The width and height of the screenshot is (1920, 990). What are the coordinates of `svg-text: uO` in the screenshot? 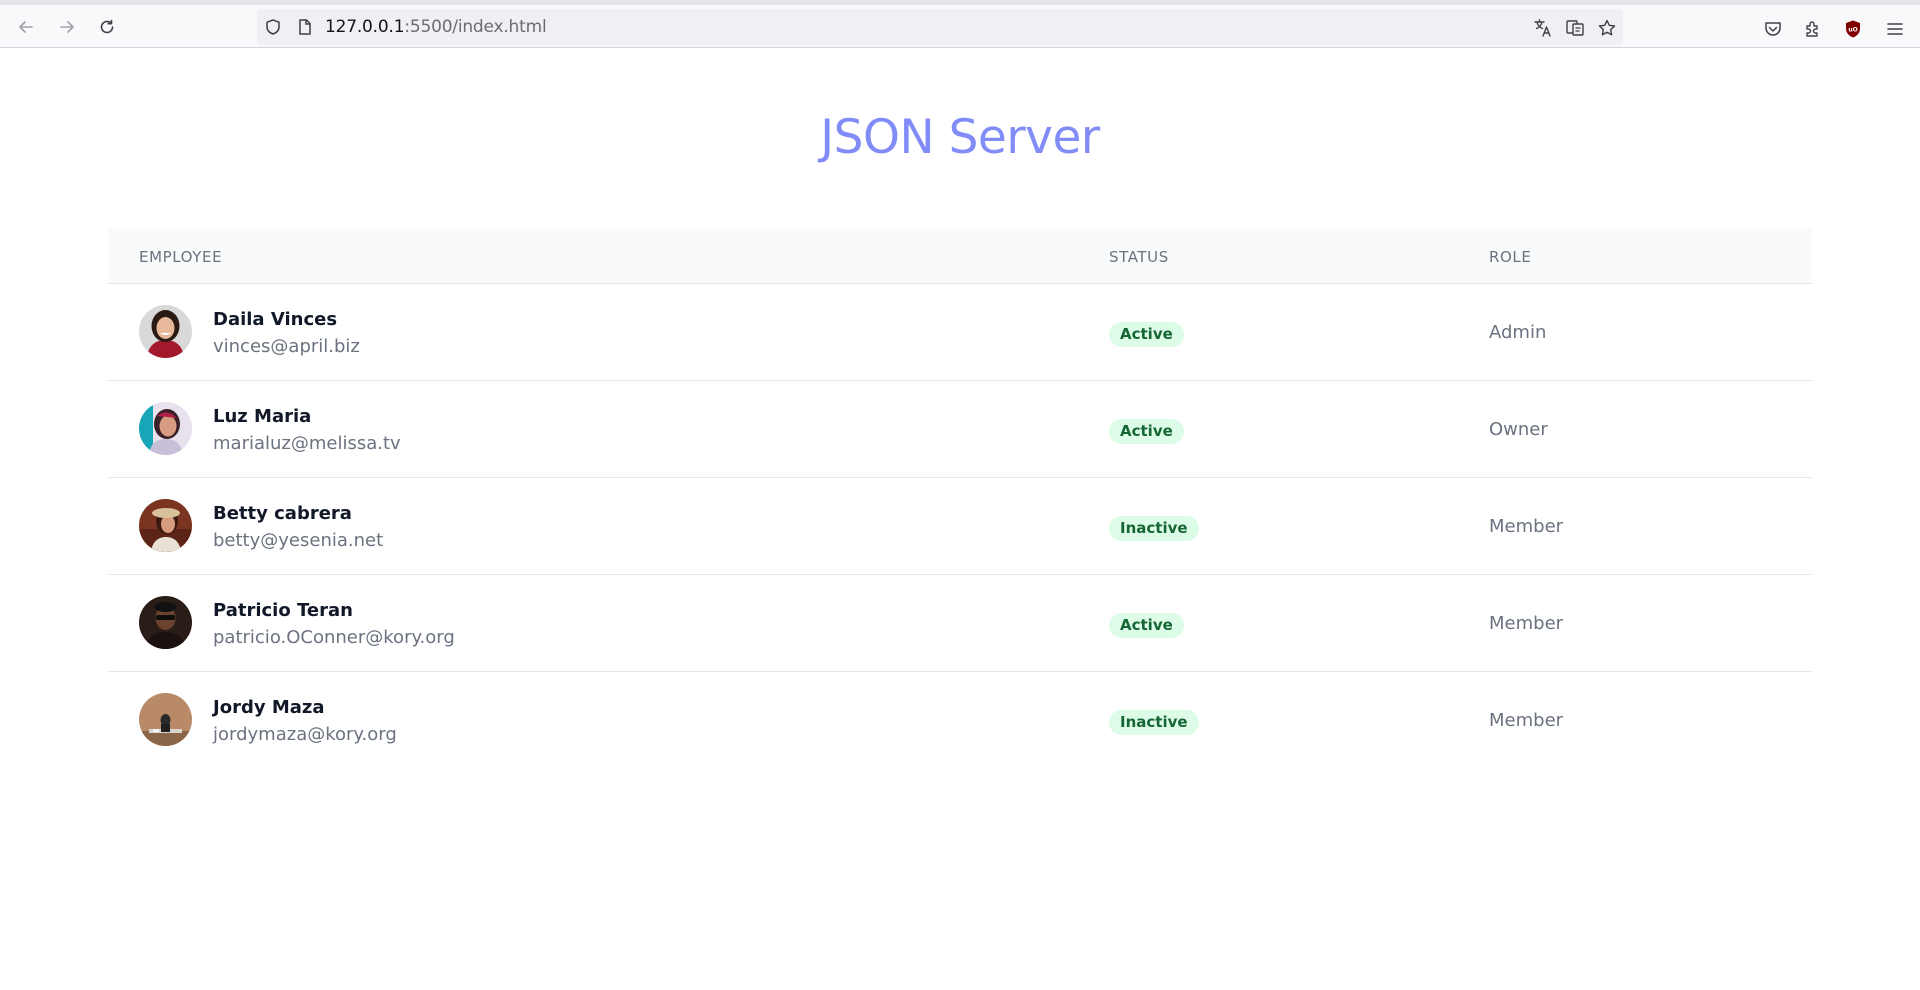 It's located at (1852, 30).